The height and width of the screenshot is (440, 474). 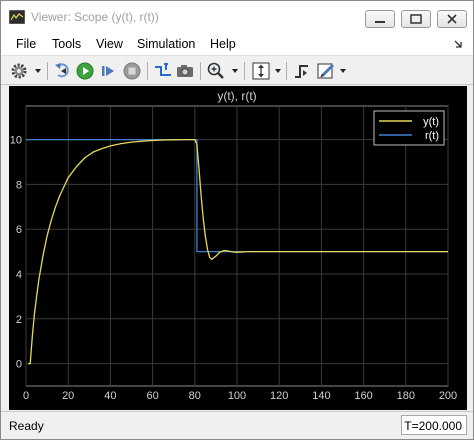 What do you see at coordinates (152, 396) in the screenshot?
I see `x-tick-label: 60` at bounding box center [152, 396].